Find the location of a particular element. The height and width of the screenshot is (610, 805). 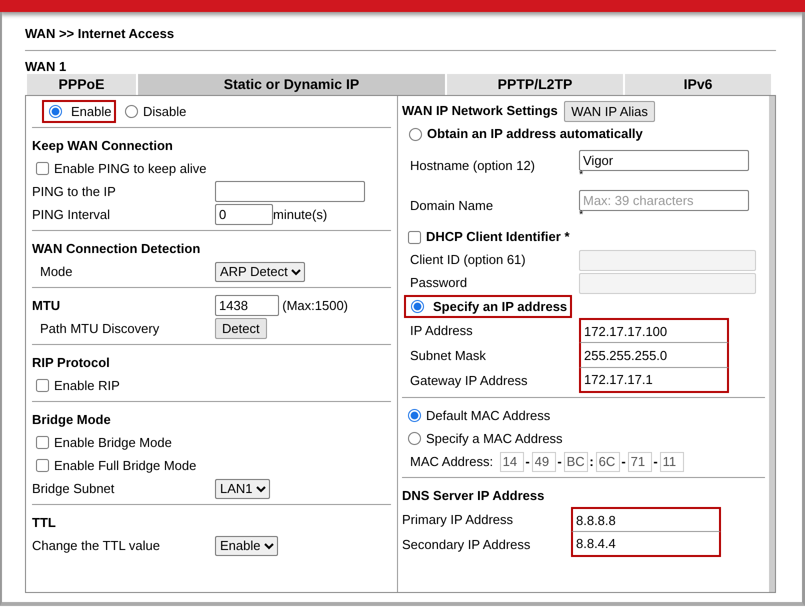

section-title: MTU is located at coordinates (47, 305).